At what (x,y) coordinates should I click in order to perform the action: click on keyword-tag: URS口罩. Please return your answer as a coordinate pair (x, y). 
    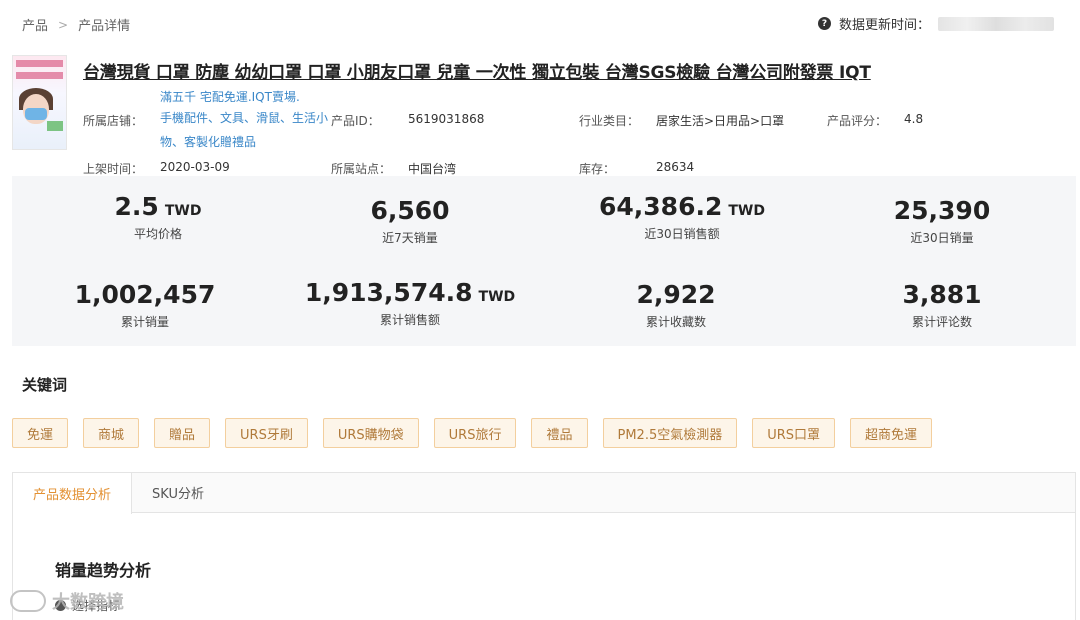
    Looking at the image, I should click on (794, 433).